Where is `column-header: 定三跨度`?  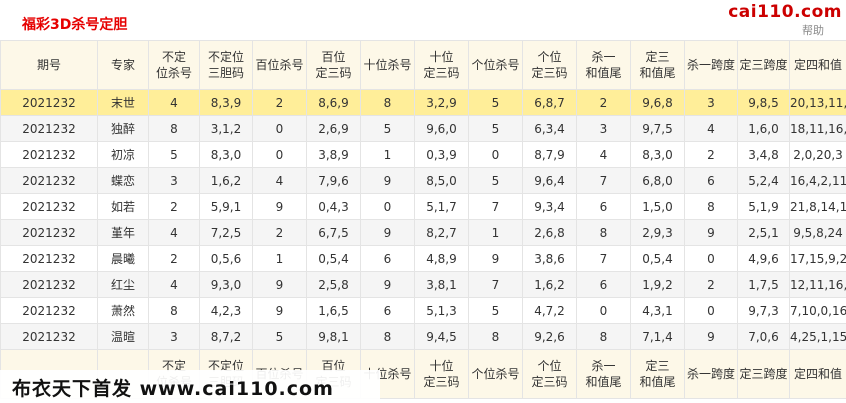
column-header: 定三跨度 is located at coordinates (763, 65).